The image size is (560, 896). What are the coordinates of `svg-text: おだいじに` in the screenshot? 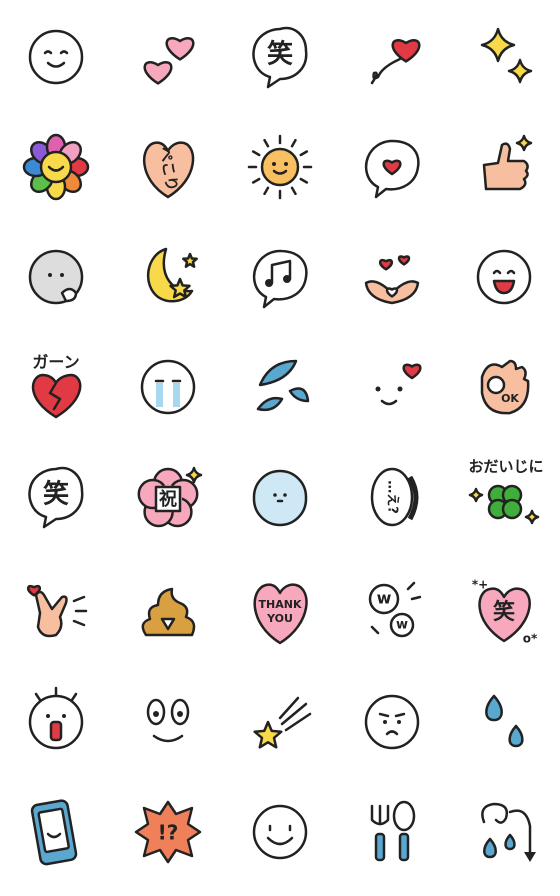 It's located at (505, 467).